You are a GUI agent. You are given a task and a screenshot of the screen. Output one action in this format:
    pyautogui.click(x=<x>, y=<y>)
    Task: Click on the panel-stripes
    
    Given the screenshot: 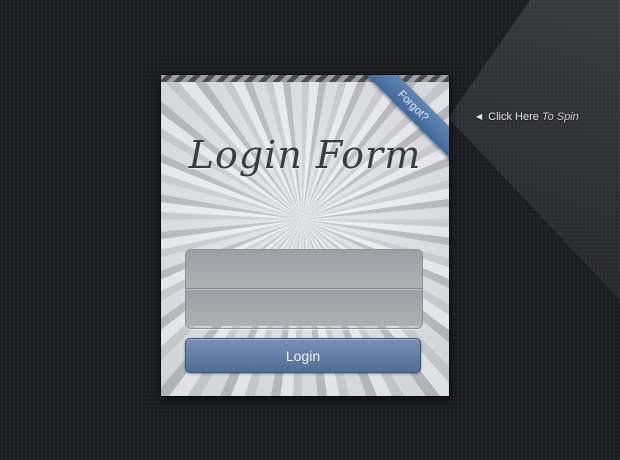 What is the action you would take?
    pyautogui.click(x=305, y=78)
    